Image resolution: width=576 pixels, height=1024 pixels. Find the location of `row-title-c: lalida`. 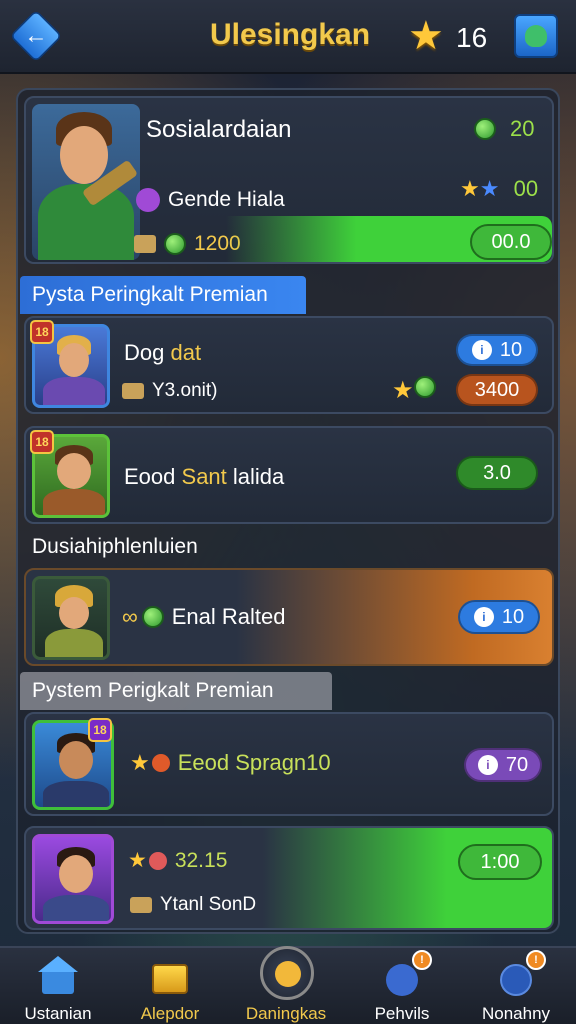

row-title-c: lalida is located at coordinates (258, 476).